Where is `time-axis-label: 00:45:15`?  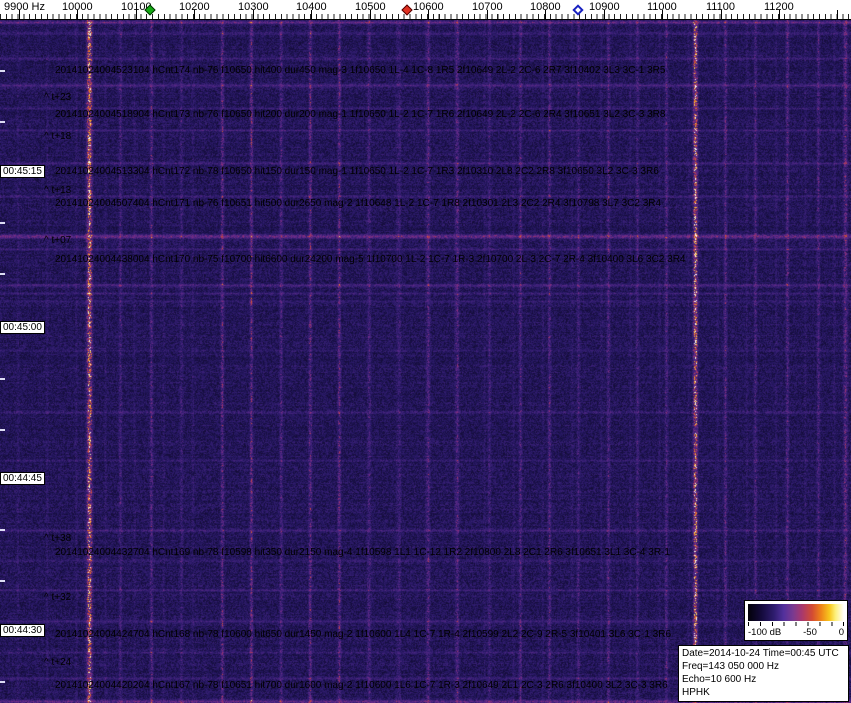 time-axis-label: 00:45:15 is located at coordinates (22, 171).